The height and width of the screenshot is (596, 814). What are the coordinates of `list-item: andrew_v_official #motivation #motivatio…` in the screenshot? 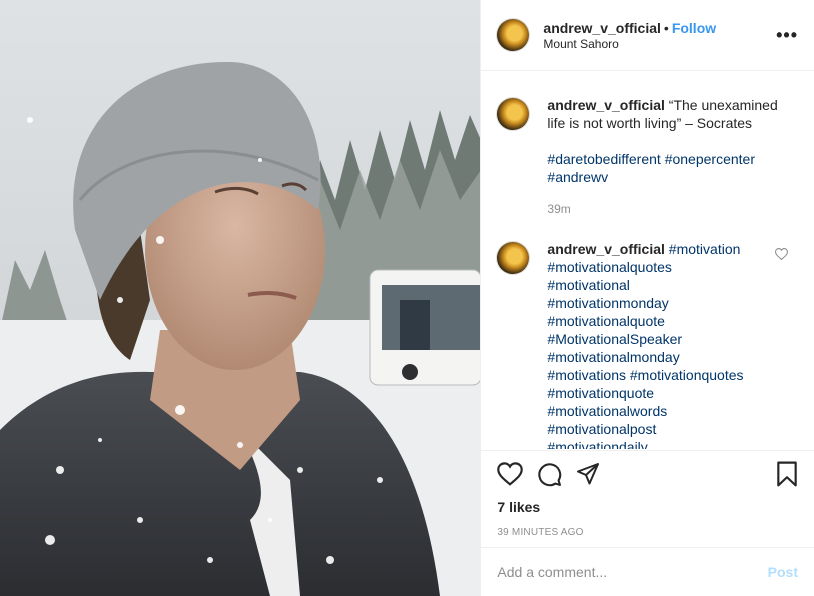 It's located at (647, 344).